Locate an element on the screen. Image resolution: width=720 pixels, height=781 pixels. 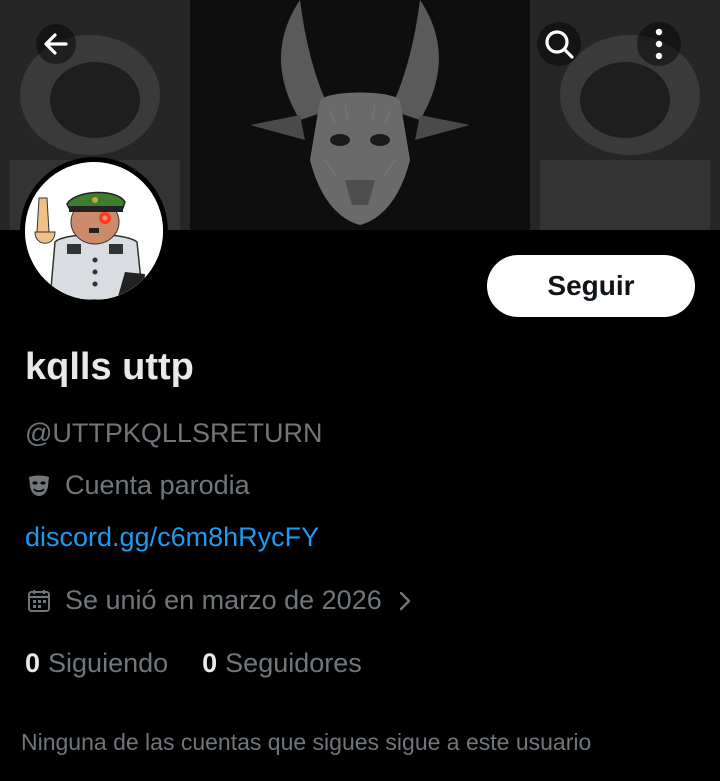
followers-count: 0 is located at coordinates (210, 663).